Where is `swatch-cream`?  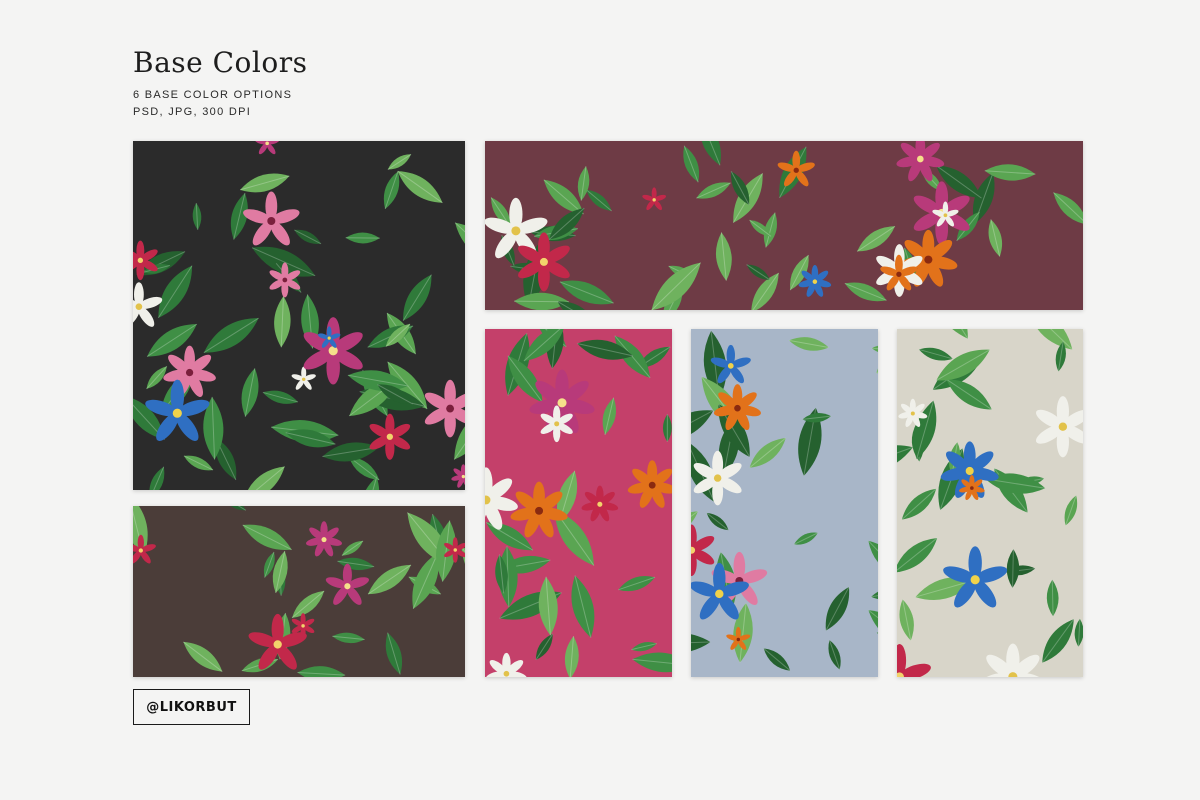 swatch-cream is located at coordinates (990, 503).